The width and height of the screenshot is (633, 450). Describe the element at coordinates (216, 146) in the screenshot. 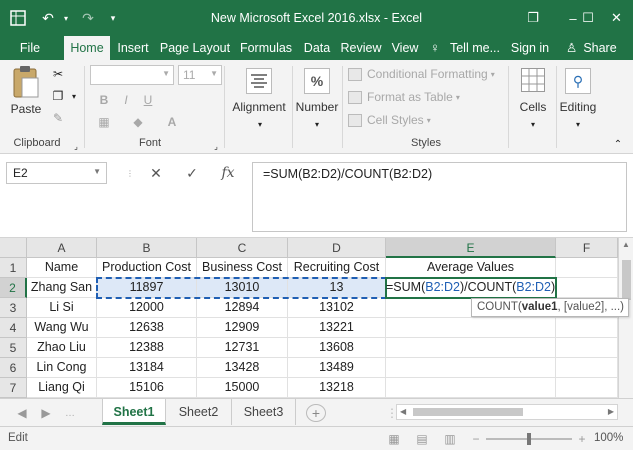

I see `font-launcher-icon: ⌟` at that location.